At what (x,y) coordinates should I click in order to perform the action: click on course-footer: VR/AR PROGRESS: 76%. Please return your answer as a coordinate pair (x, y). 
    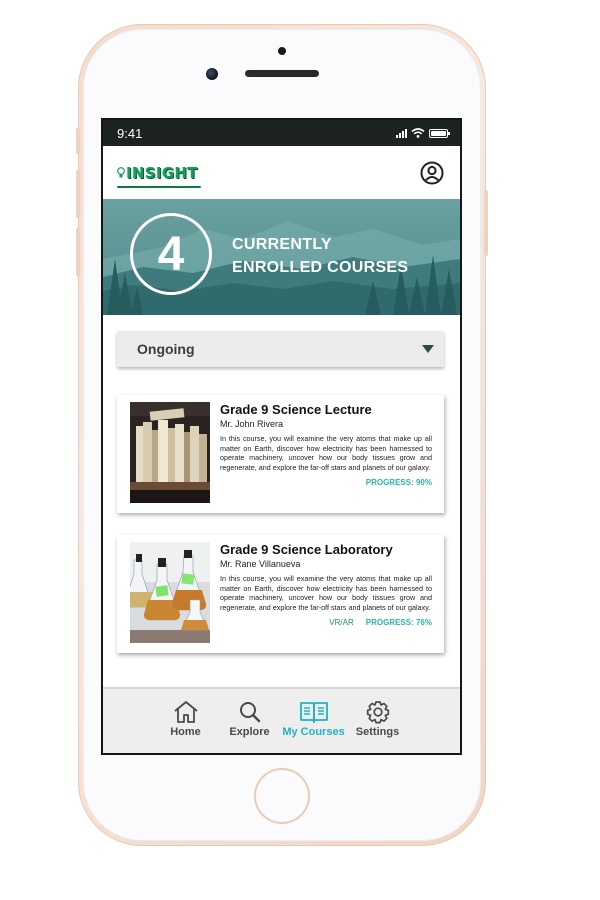
    Looking at the image, I should click on (326, 622).